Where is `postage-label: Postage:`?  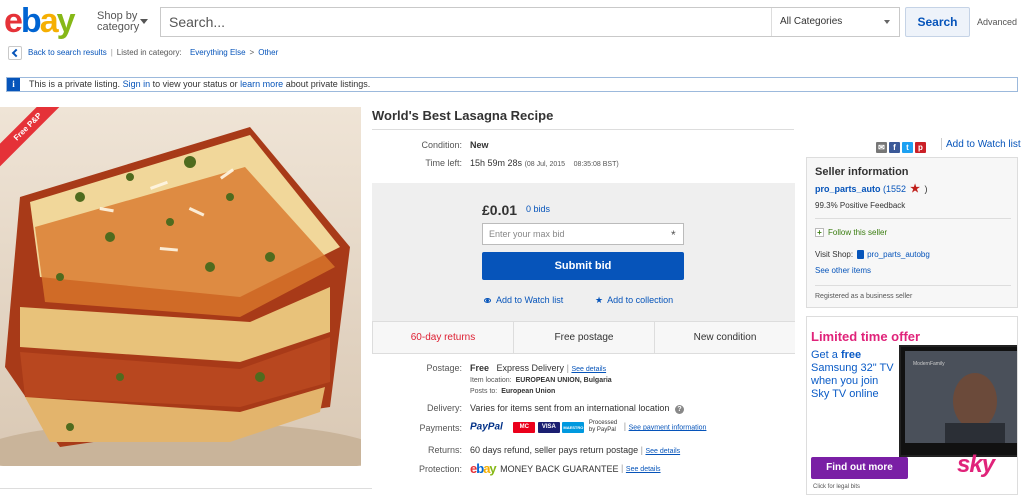
postage-label: Postage: is located at coordinates (444, 368).